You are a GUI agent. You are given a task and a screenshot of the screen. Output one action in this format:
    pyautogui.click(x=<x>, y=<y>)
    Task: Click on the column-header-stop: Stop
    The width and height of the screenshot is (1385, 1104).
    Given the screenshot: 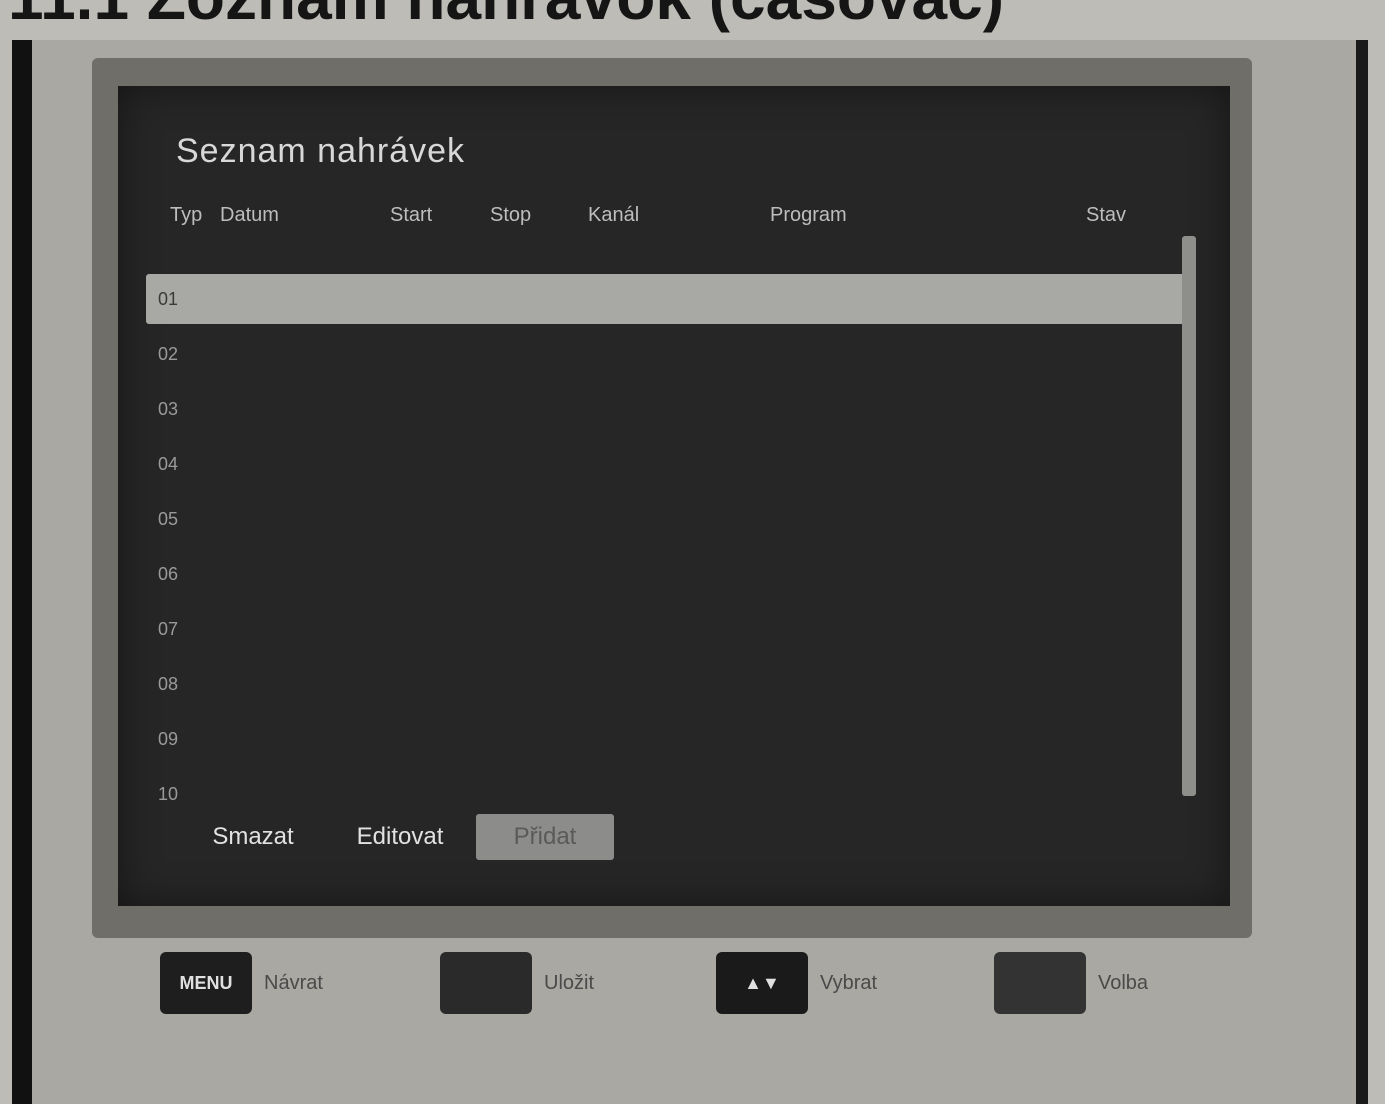 What is the action you would take?
    pyautogui.click(x=511, y=215)
    